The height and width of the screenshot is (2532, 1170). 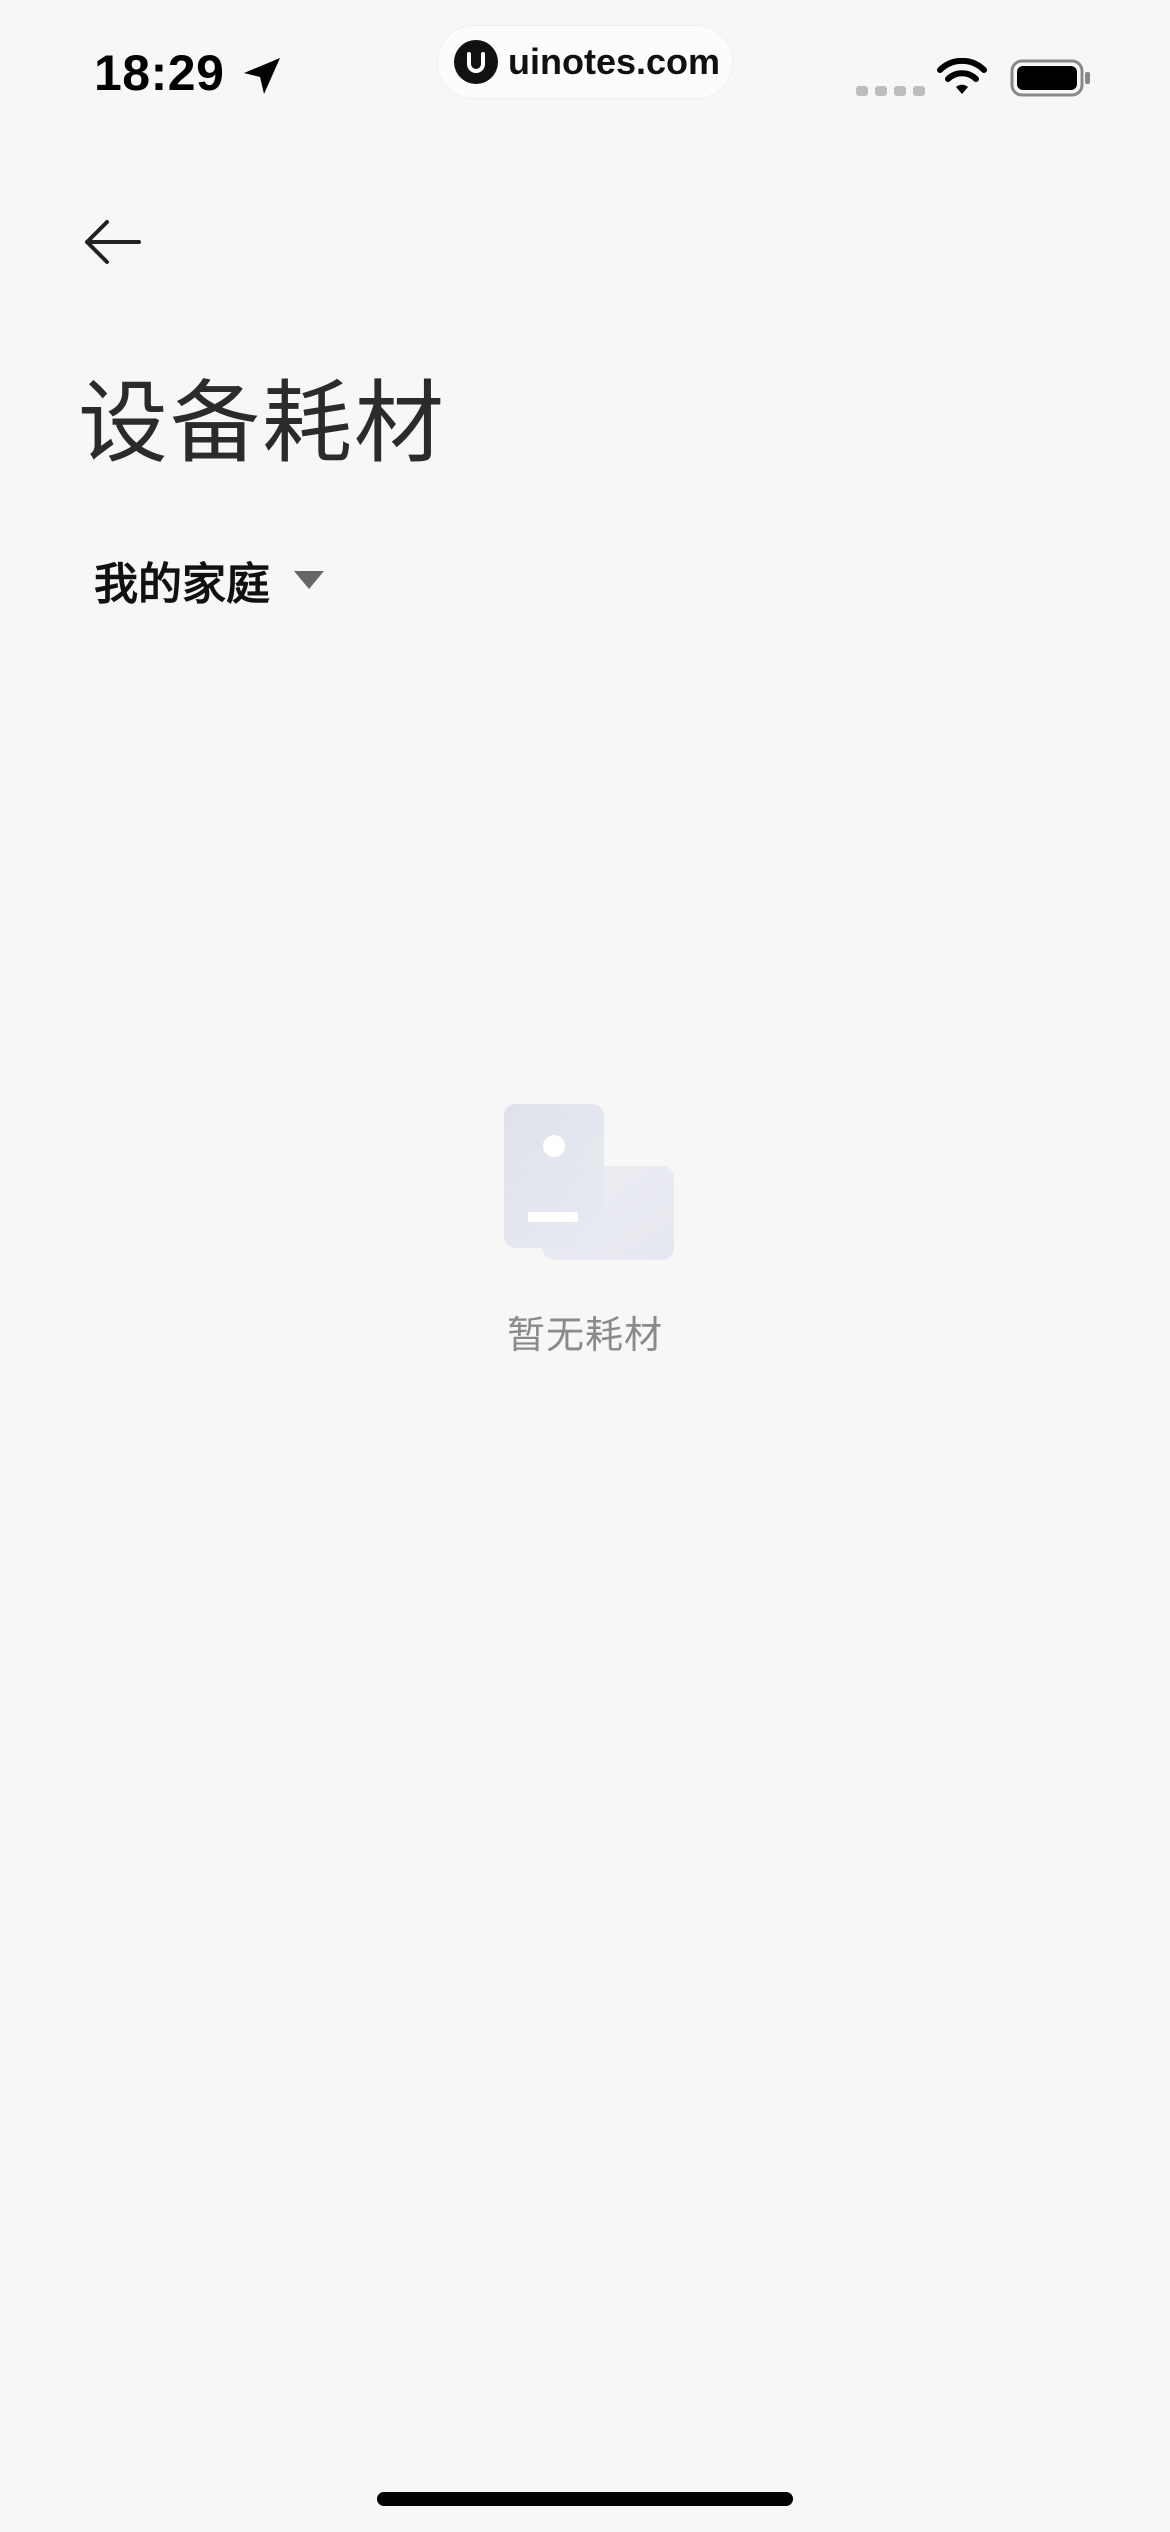 I want to click on empty-consumables-illustration, so click(x=589, y=1182).